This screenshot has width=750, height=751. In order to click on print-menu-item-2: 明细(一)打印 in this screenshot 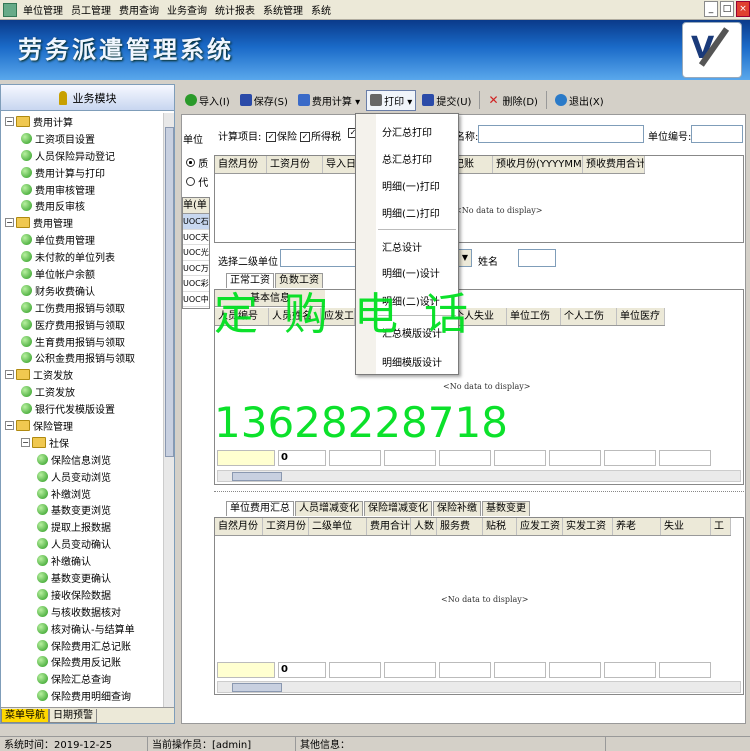, I will do `click(411, 185)`.